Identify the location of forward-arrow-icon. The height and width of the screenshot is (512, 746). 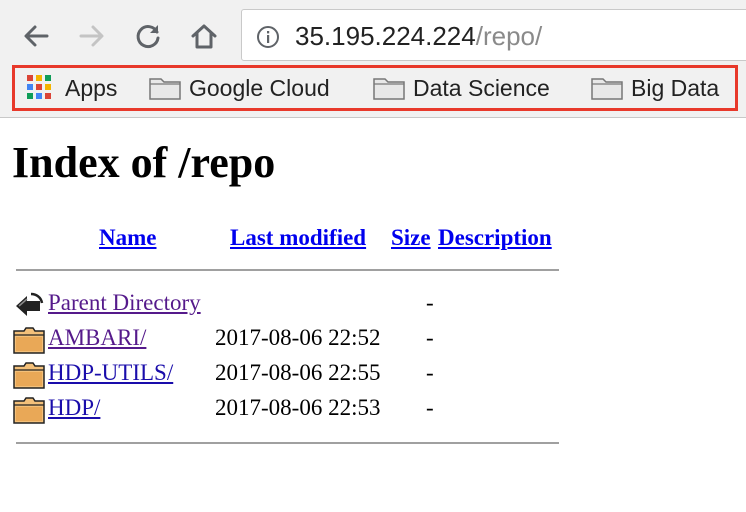
(91, 36).